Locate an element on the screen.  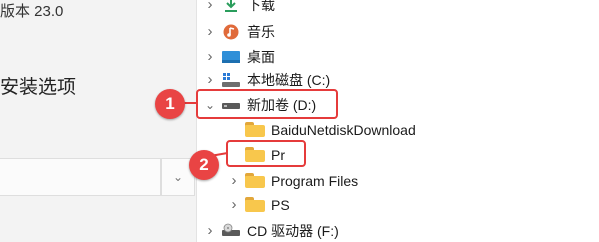
step2-badge: 2 is located at coordinates (204, 165).